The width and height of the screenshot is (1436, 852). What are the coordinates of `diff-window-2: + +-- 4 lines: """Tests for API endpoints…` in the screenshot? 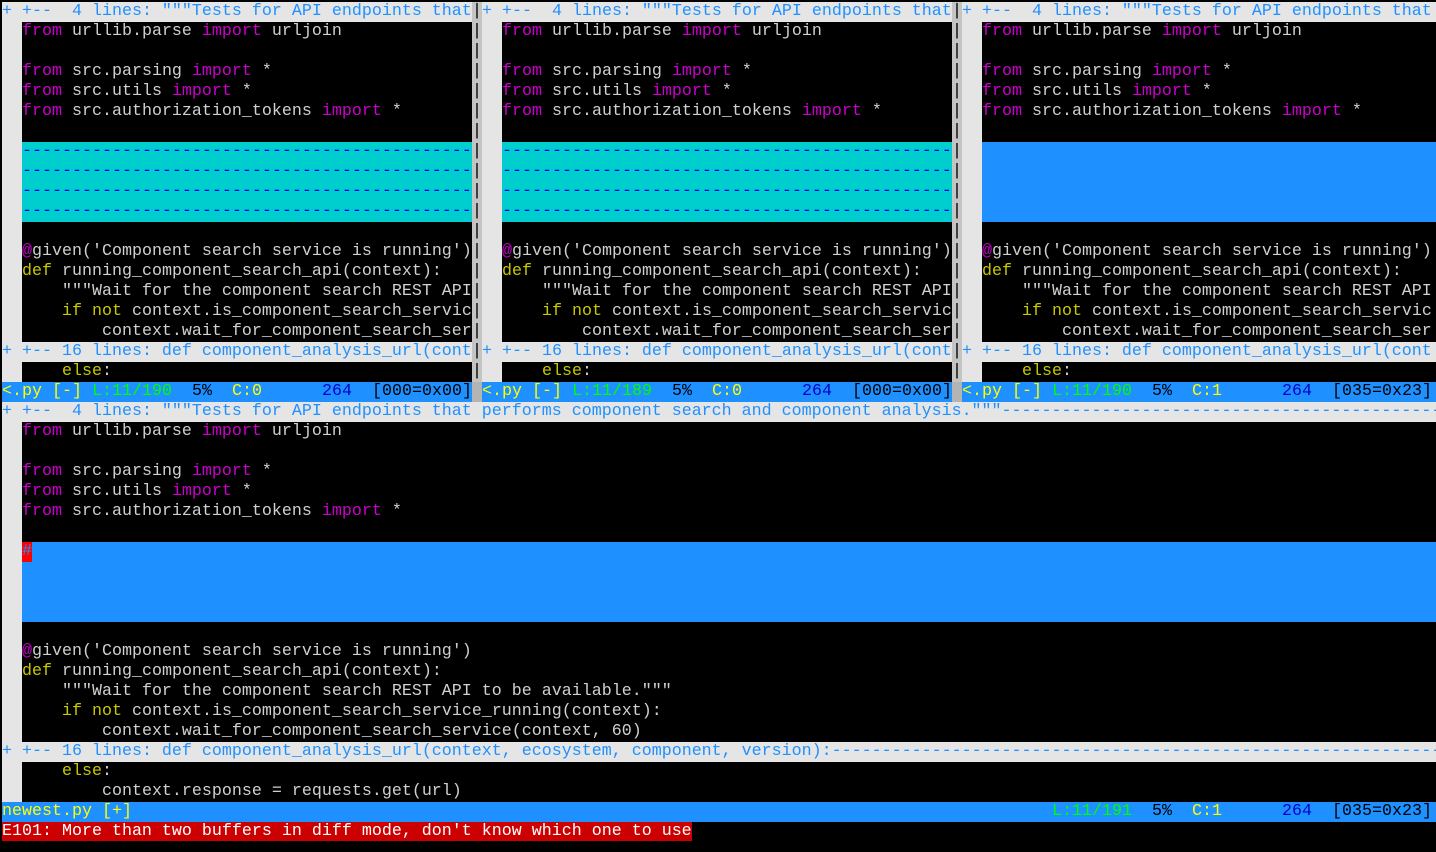 It's located at (717, 192).